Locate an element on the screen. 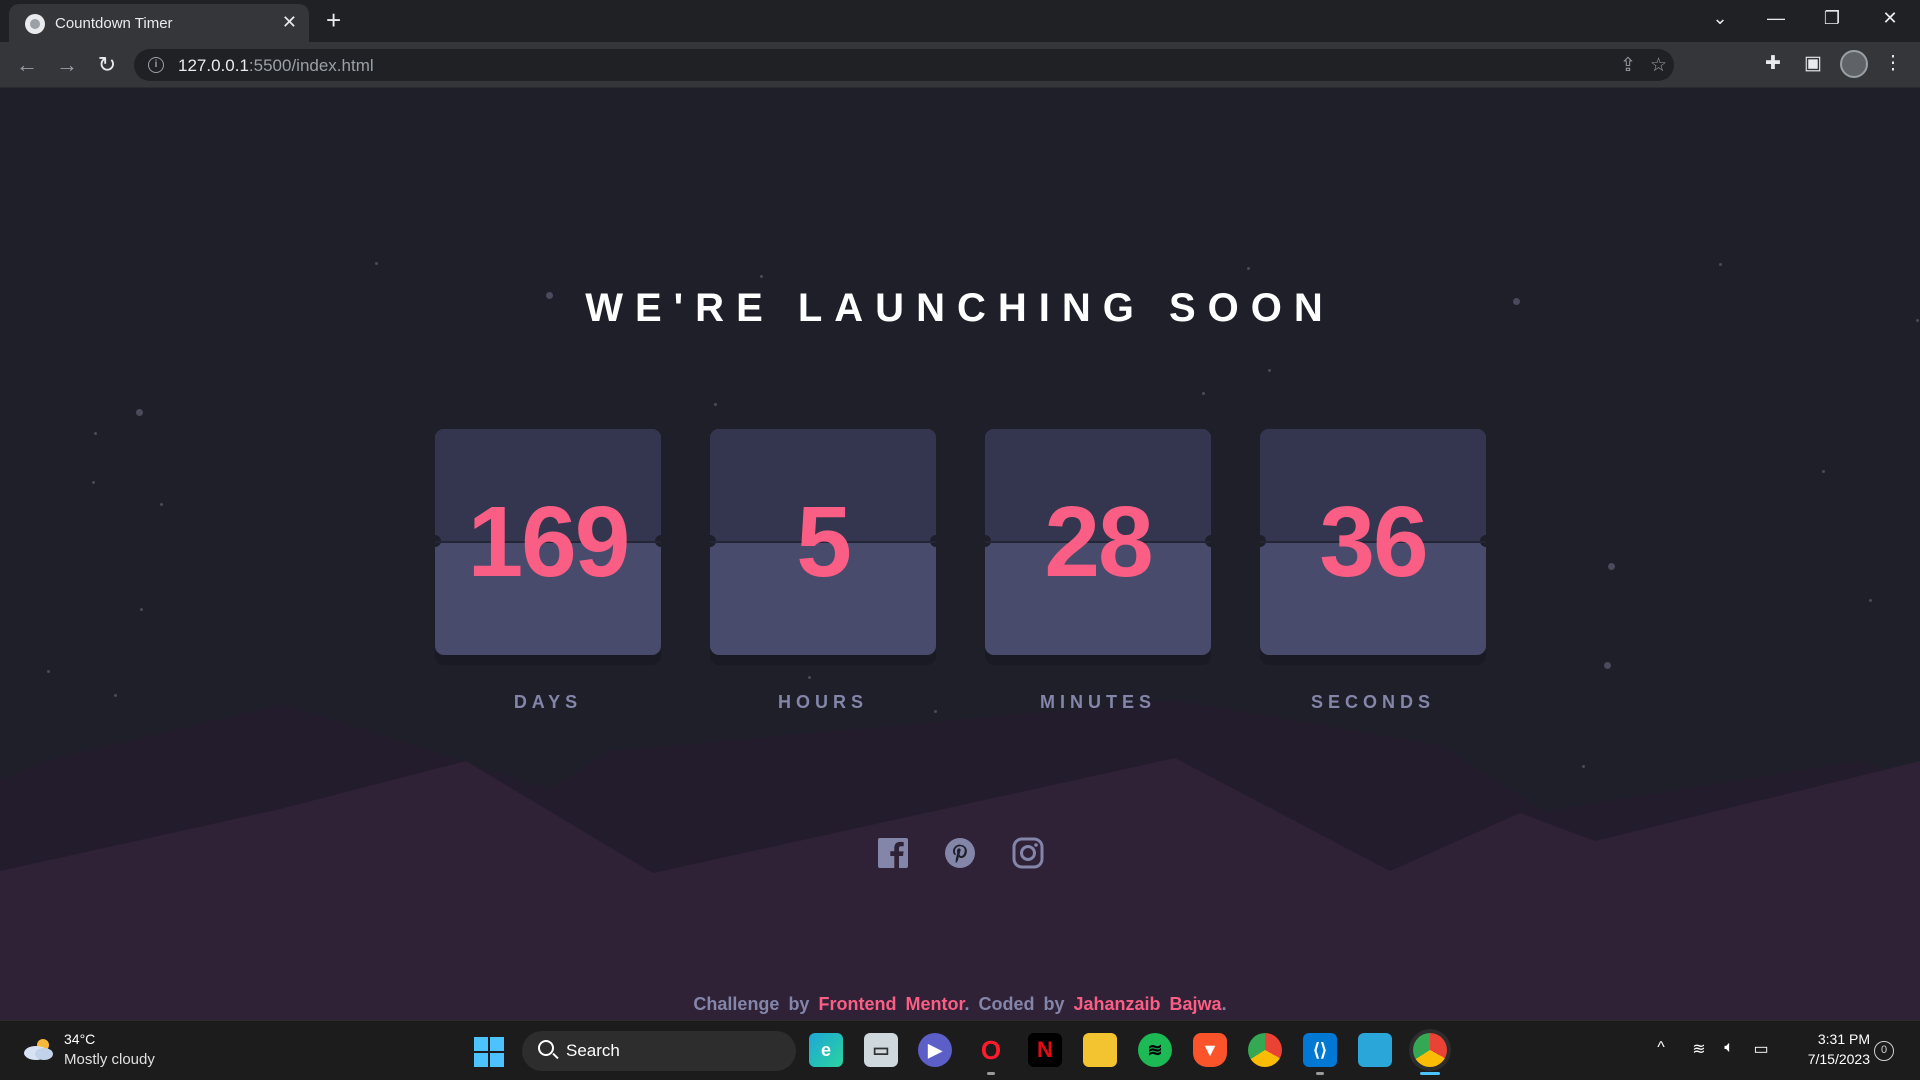  side-panel-icon: ▣ is located at coordinates (1813, 63).